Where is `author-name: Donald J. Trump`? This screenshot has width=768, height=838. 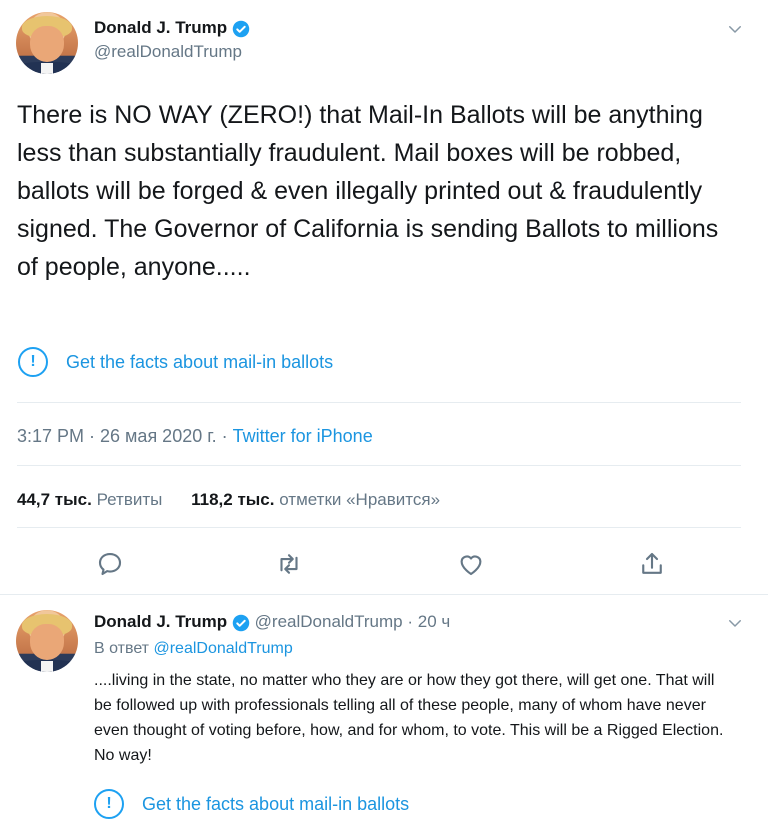 author-name: Donald J. Trump is located at coordinates (160, 27).